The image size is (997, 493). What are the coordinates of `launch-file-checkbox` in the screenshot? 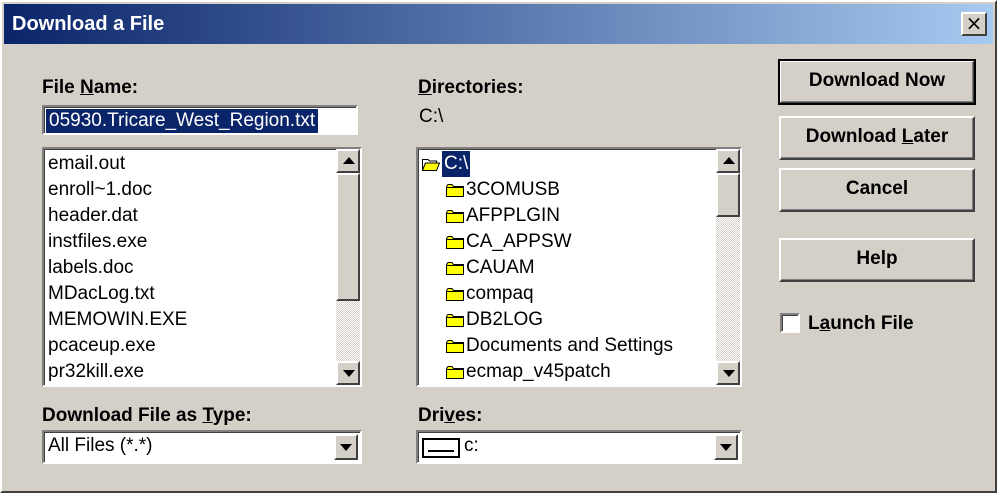 It's located at (790, 323).